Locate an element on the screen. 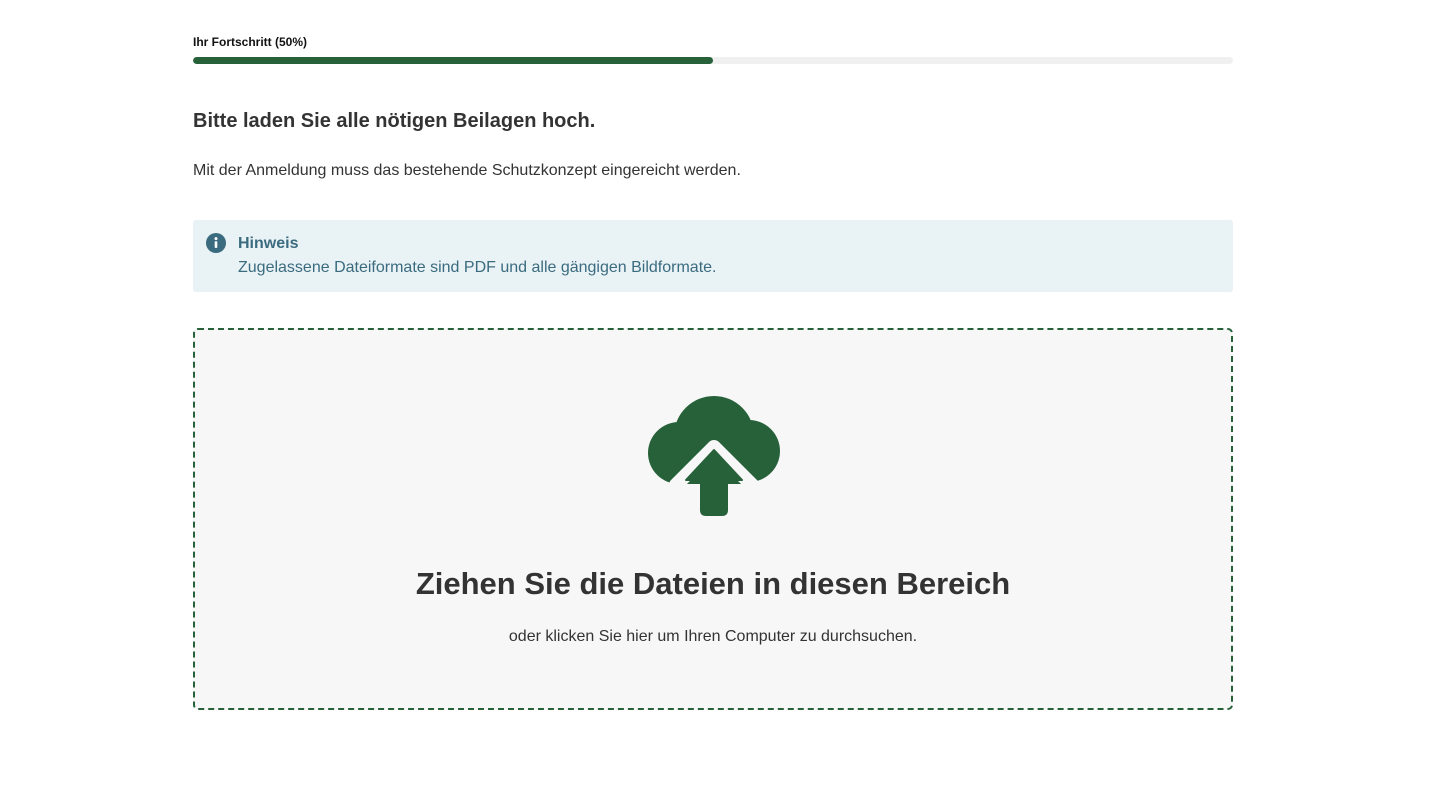  progress-bar is located at coordinates (713, 60).